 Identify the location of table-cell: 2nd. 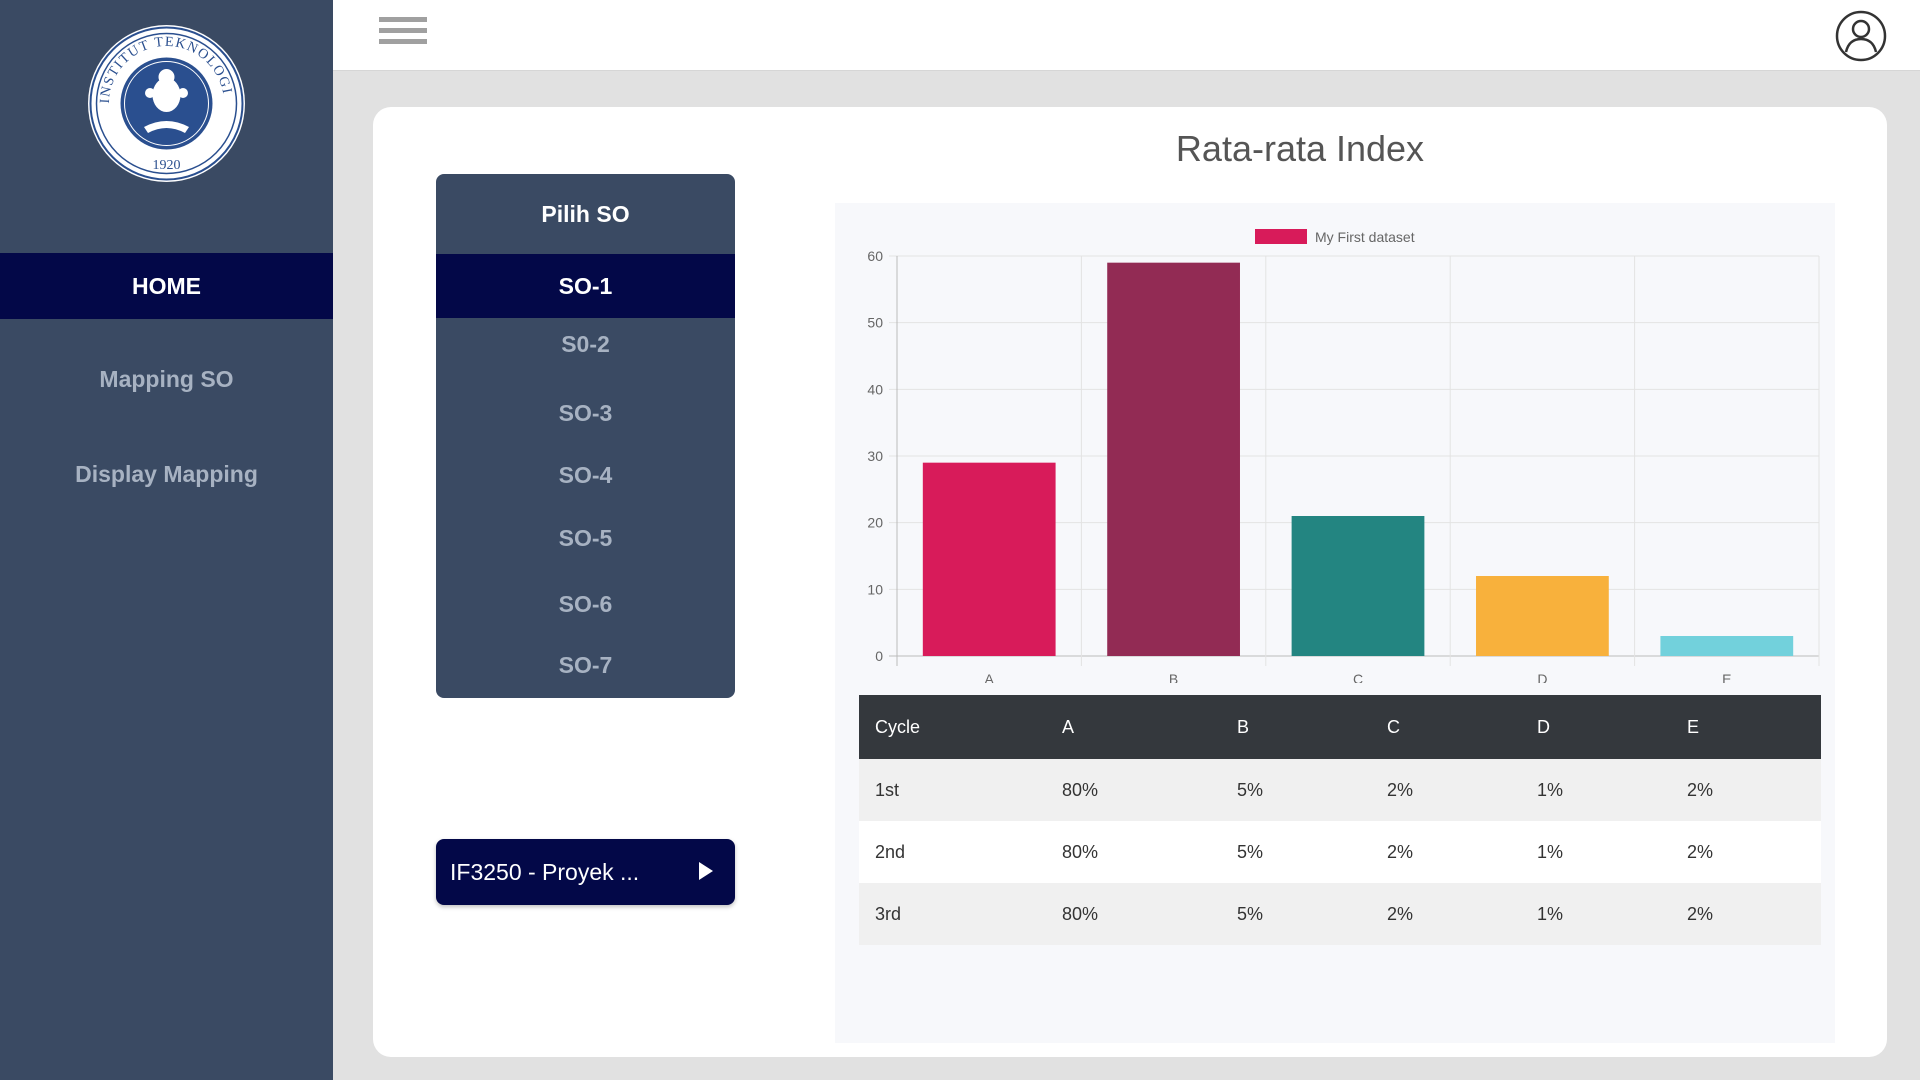
(952, 852).